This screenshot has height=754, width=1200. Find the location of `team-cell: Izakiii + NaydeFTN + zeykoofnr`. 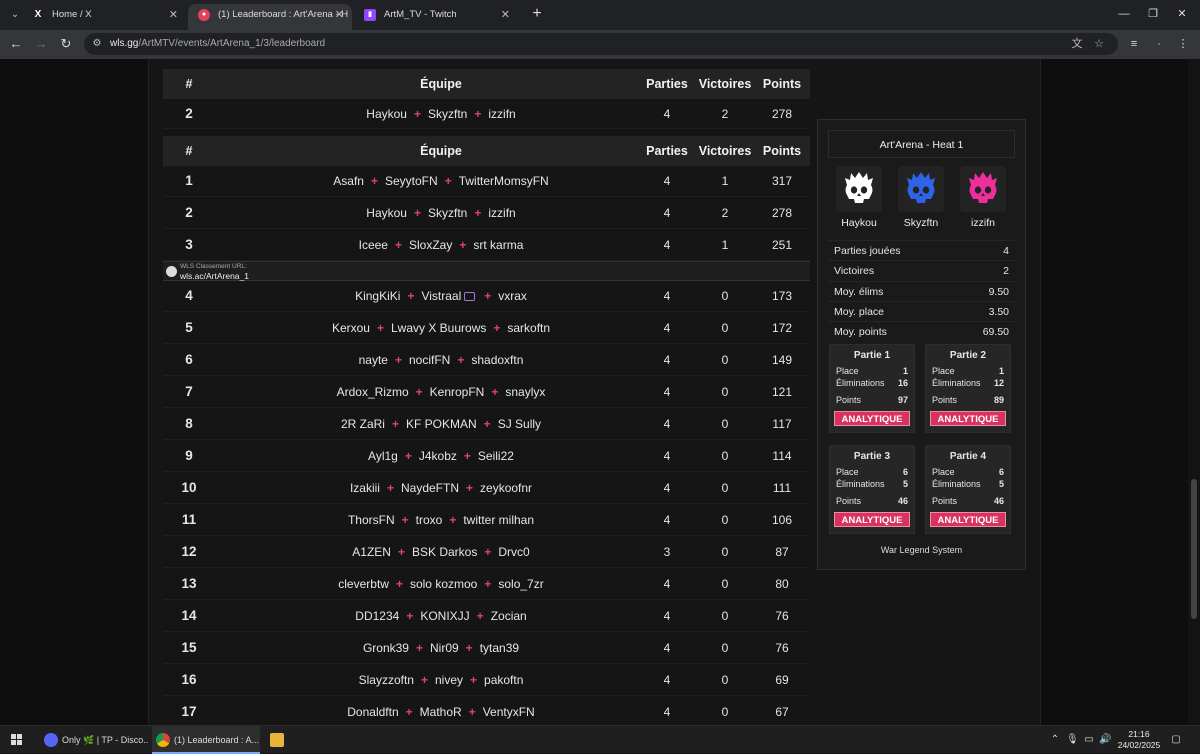

team-cell: Izakiii + NaydeFTN + zeykoofnr is located at coordinates (441, 488).